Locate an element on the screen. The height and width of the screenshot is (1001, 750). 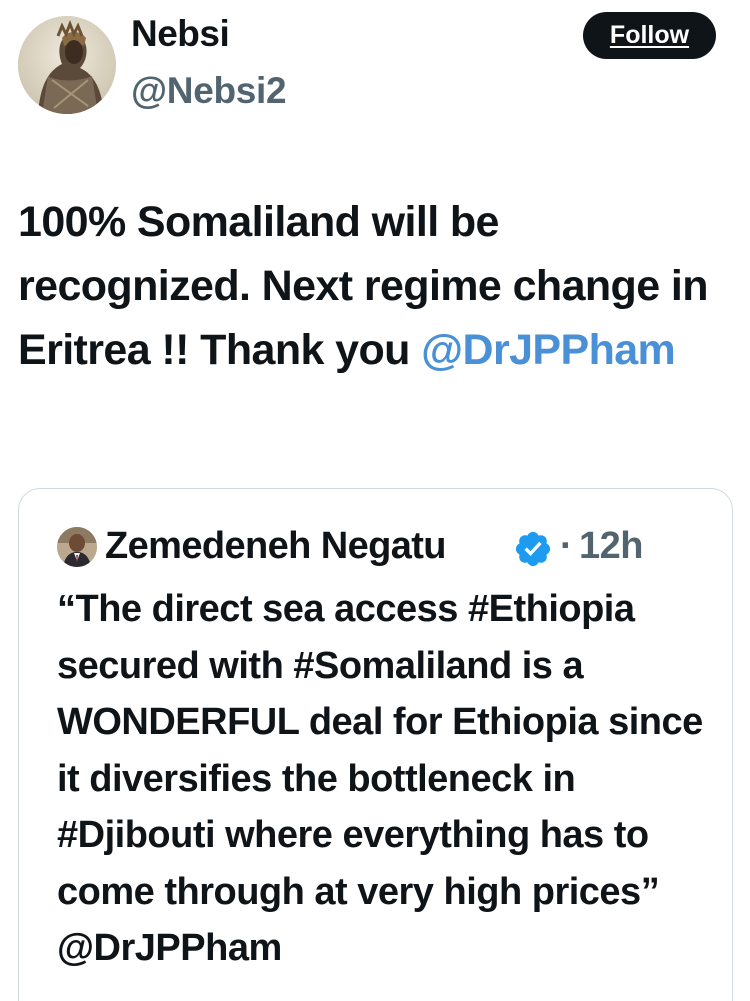
author-avatar is located at coordinates (67, 65).